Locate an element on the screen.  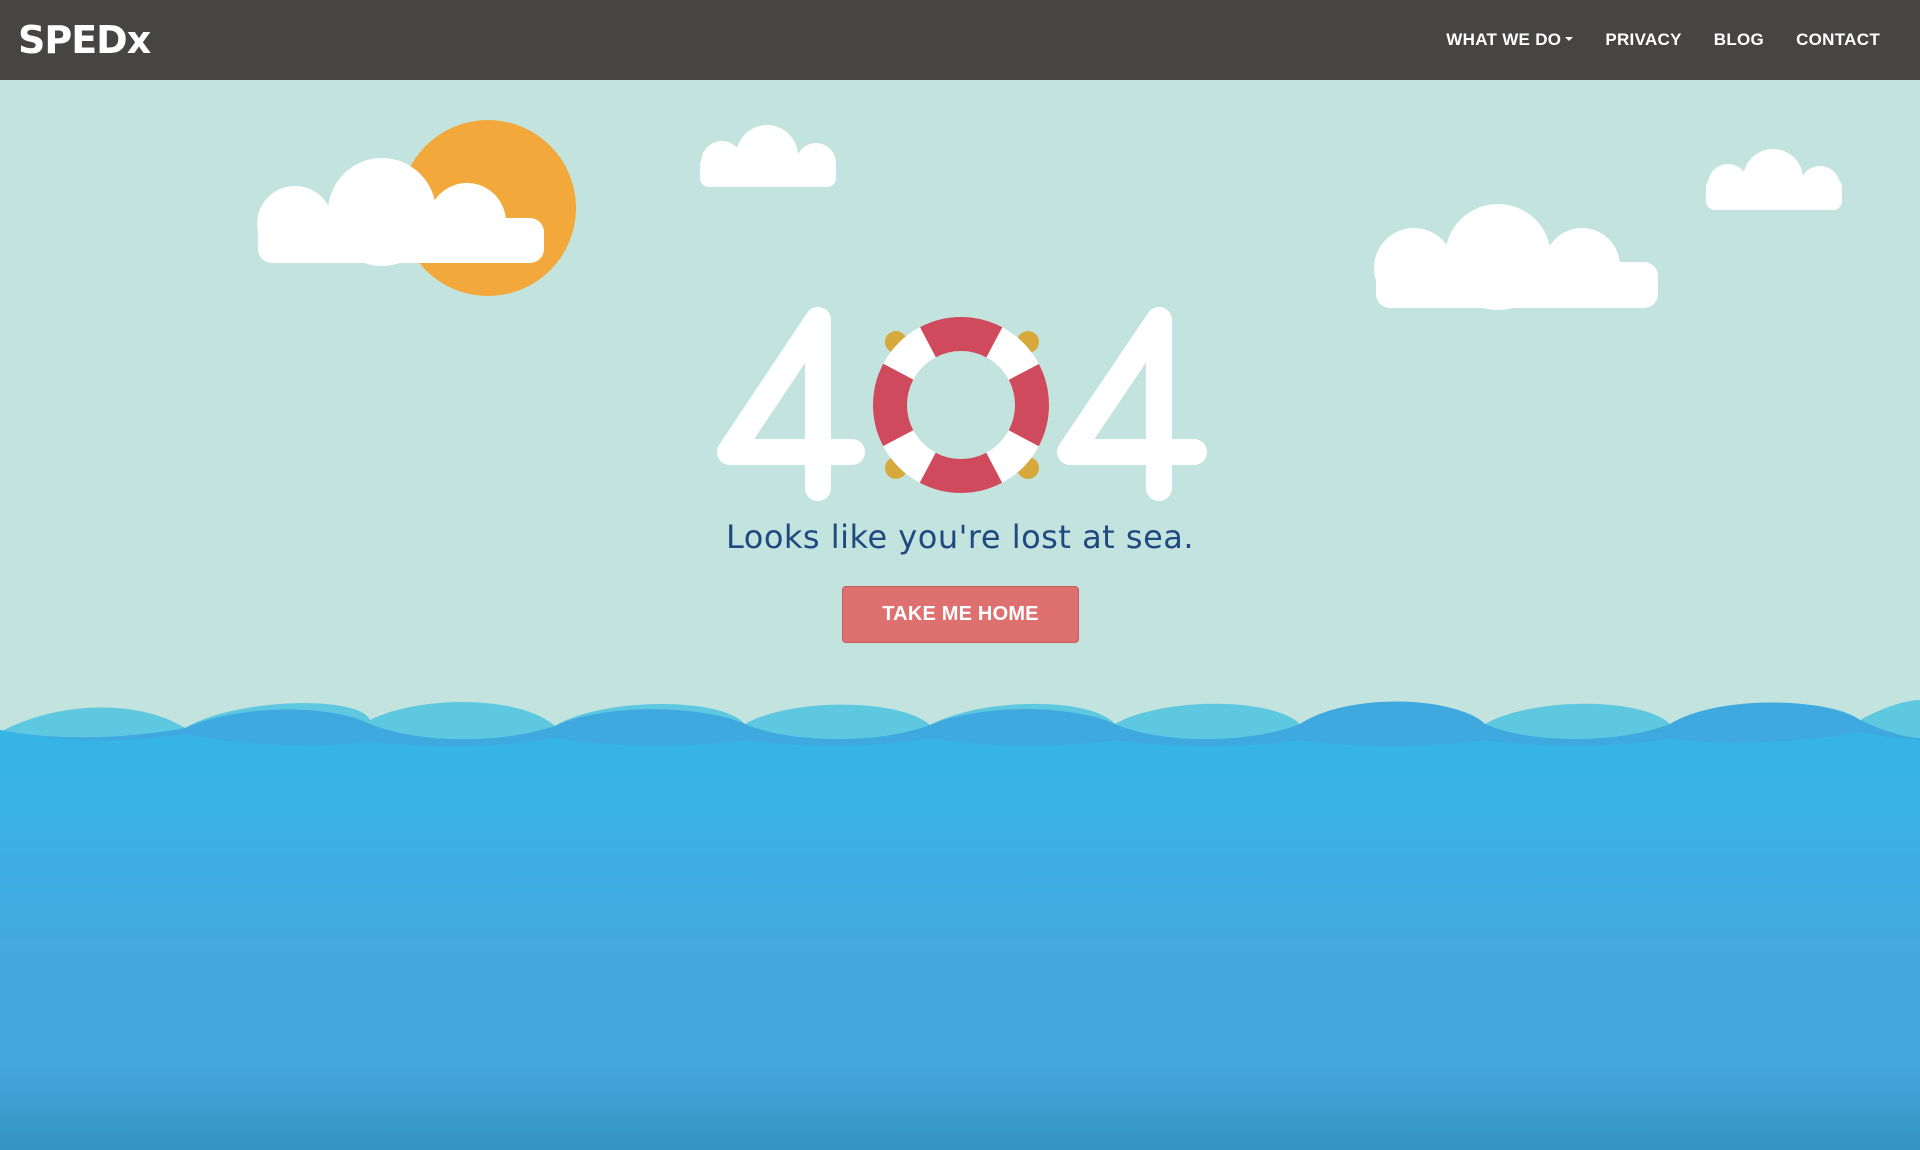
brand-logo: SPEDx is located at coordinates (84, 40).